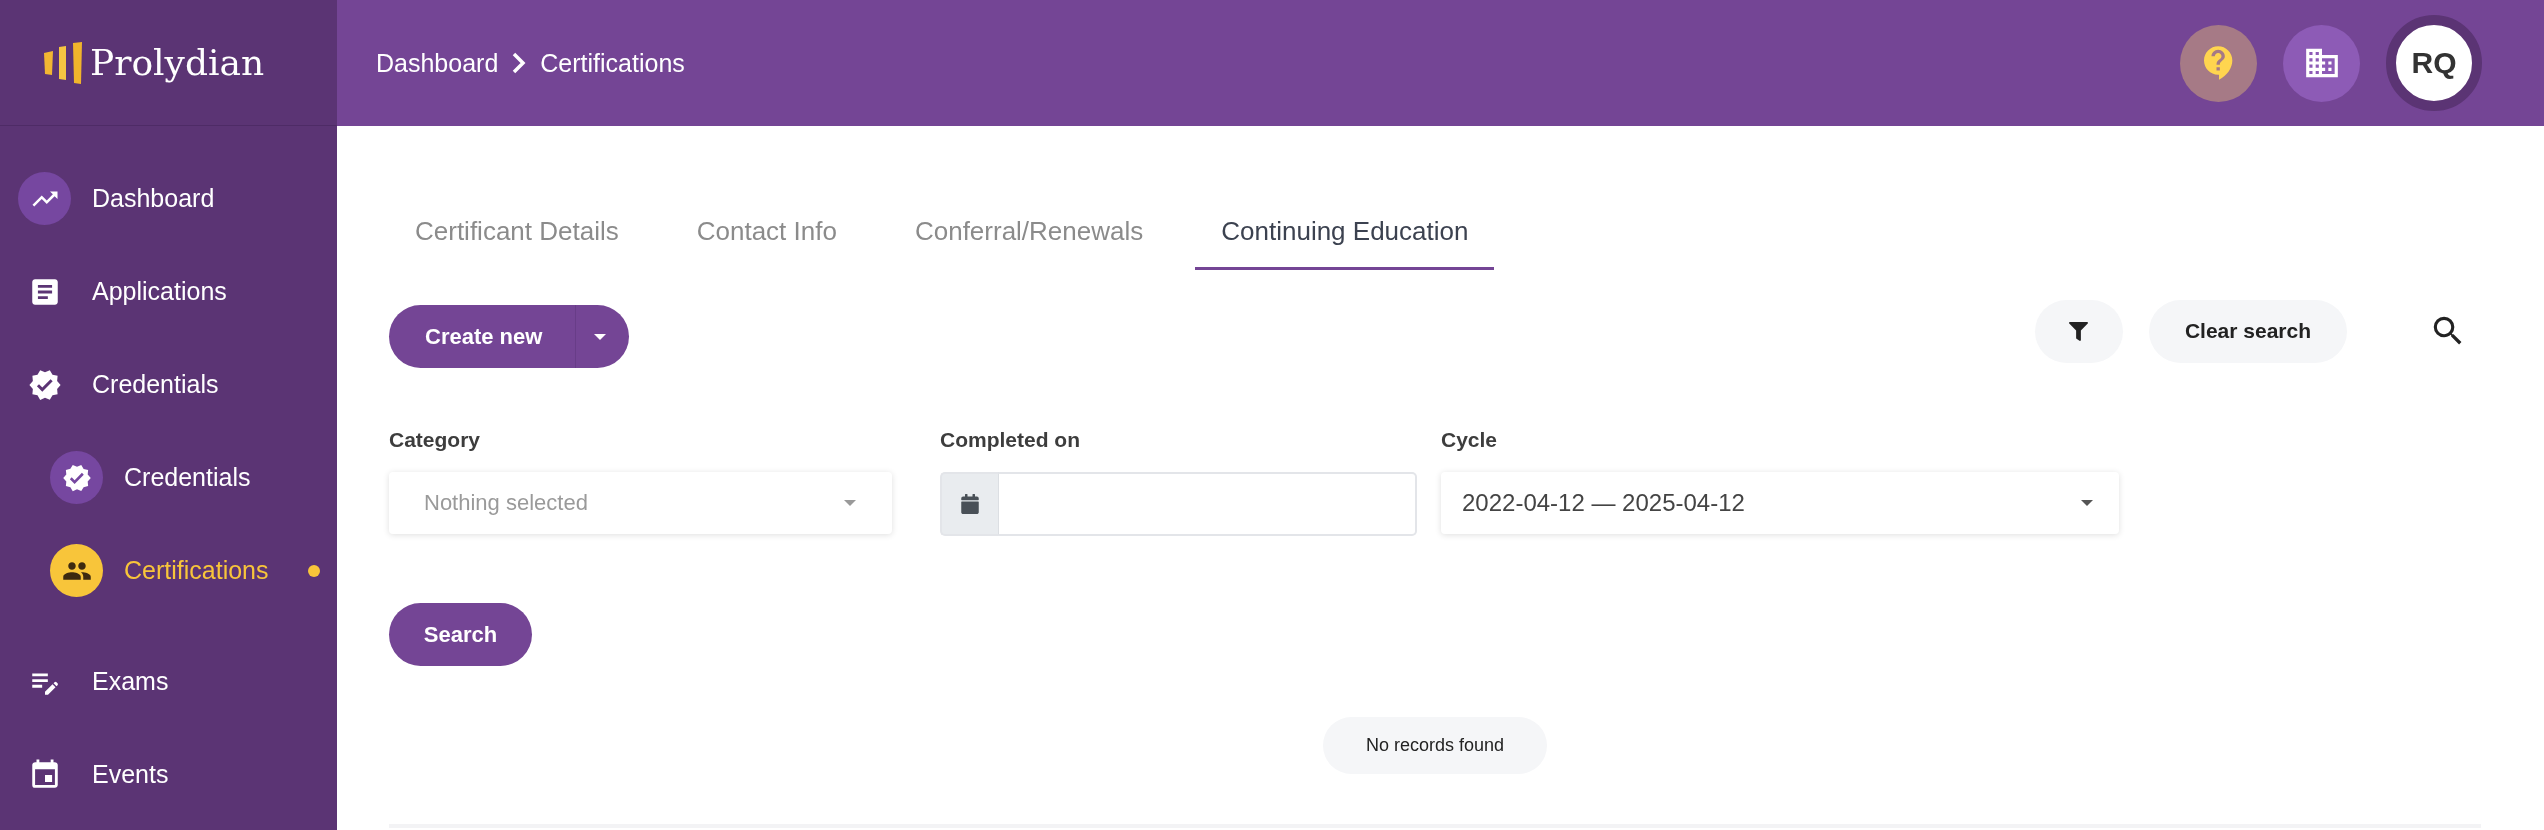  I want to click on brush-strokes-logo-icon, so click(63, 62).